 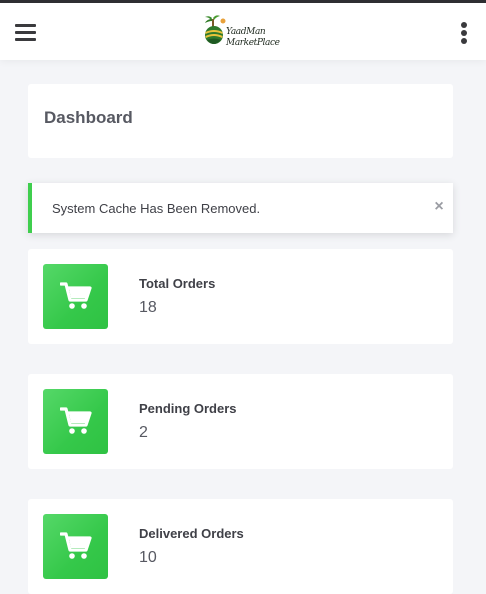 I want to click on close-icon: ×, so click(x=439, y=207).